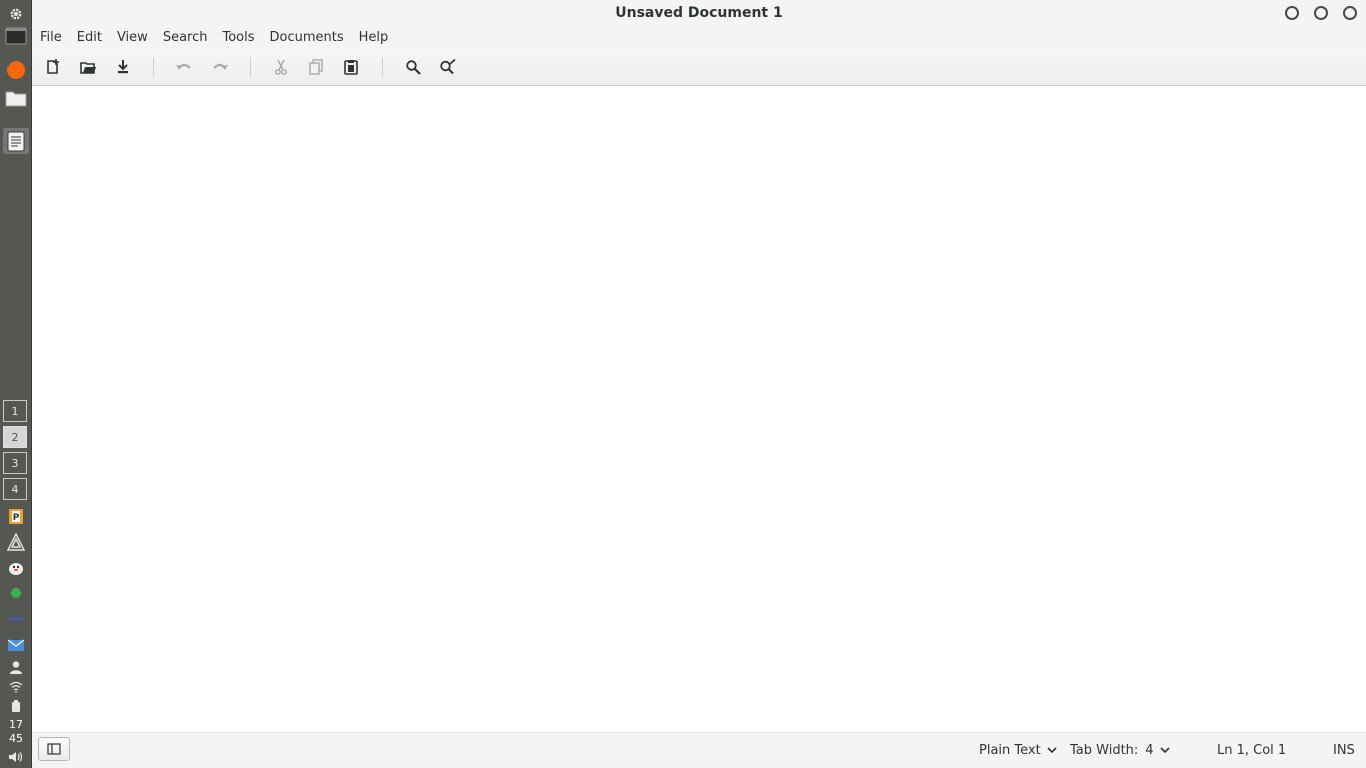 This screenshot has height=768, width=1366. I want to click on open-document-icon, so click(88, 67).